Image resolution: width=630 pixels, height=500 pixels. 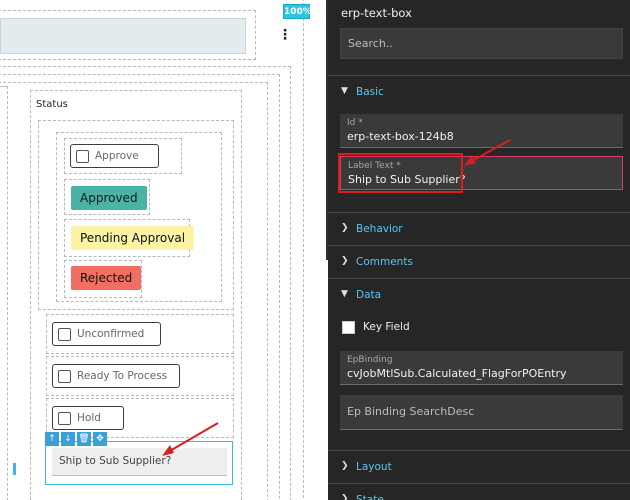 I want to click on id-field-label: Id *, so click(x=355, y=123).